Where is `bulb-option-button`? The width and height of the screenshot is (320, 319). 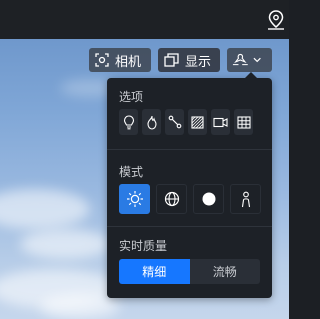 bulb-option-button is located at coordinates (128, 122).